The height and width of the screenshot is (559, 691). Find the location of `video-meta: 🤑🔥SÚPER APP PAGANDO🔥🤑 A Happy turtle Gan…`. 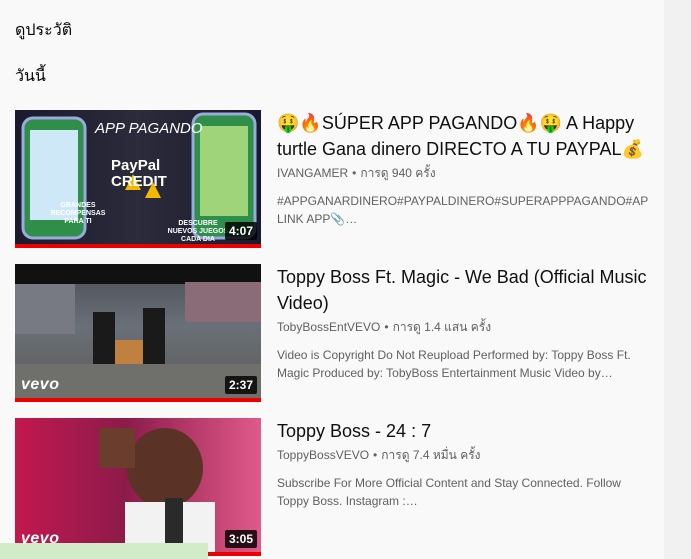

video-meta: 🤑🔥SÚPER APP PAGANDO🔥🤑 A Happy turtle Gan… is located at coordinates (463, 169).